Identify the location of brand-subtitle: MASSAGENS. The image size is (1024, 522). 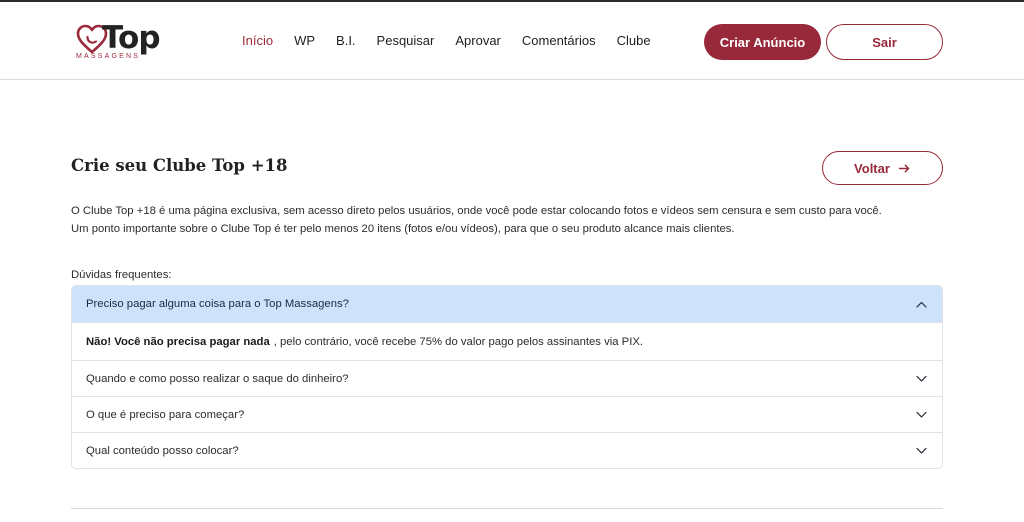
(108, 56).